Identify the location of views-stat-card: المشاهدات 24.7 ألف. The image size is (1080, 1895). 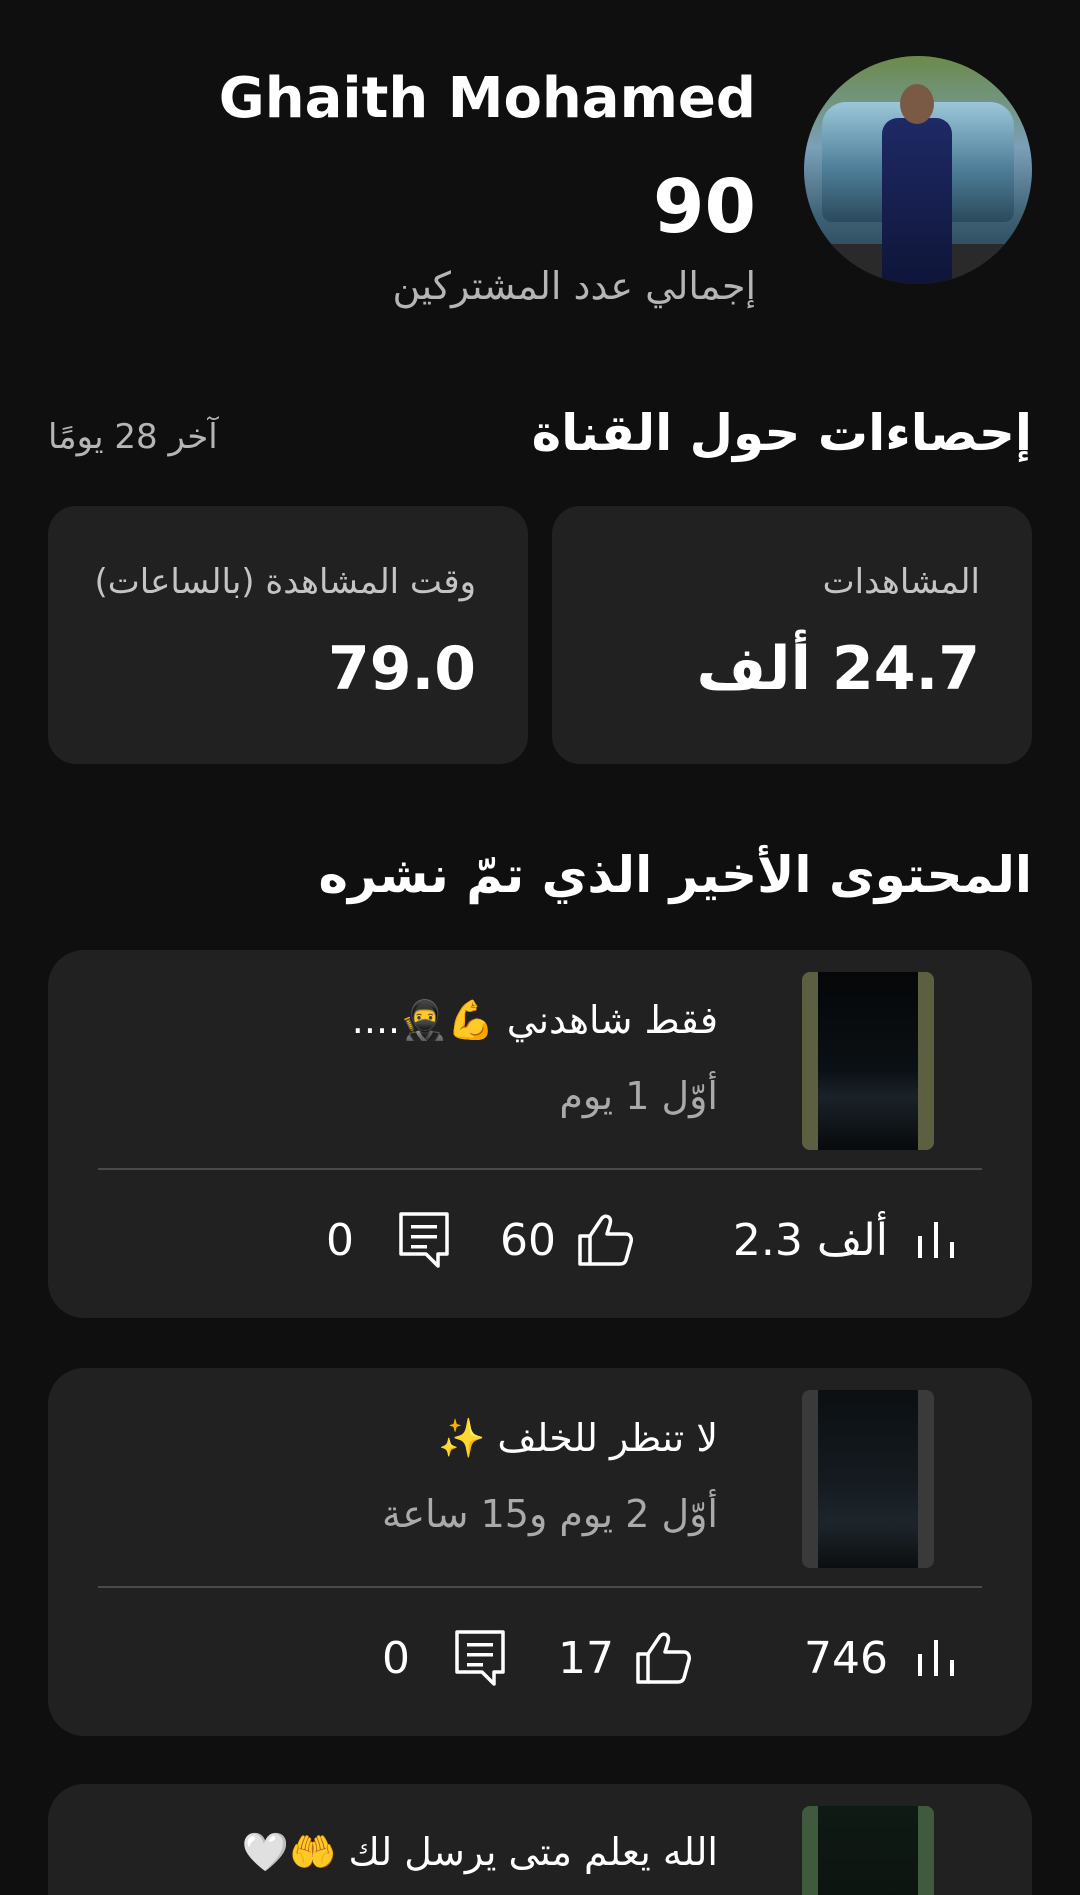
(792, 635).